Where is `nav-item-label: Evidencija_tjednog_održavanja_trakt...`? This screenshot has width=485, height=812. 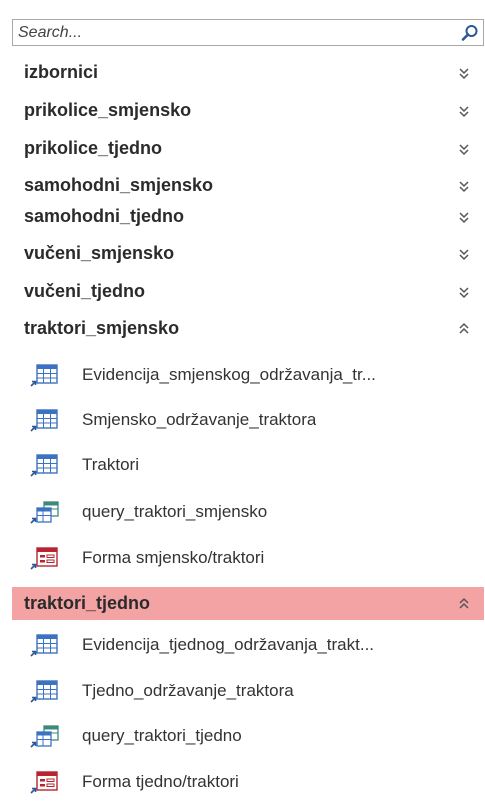
nav-item-label: Evidencija_tjednog_održavanja_trakt... is located at coordinates (228, 644).